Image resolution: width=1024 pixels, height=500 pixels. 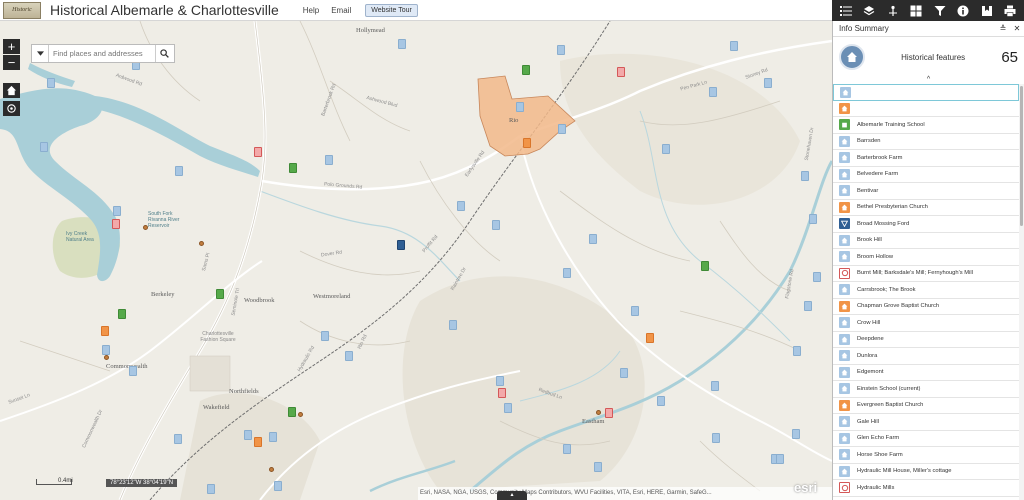 What do you see at coordinates (341, 10) in the screenshot?
I see `email-link: Email` at bounding box center [341, 10].